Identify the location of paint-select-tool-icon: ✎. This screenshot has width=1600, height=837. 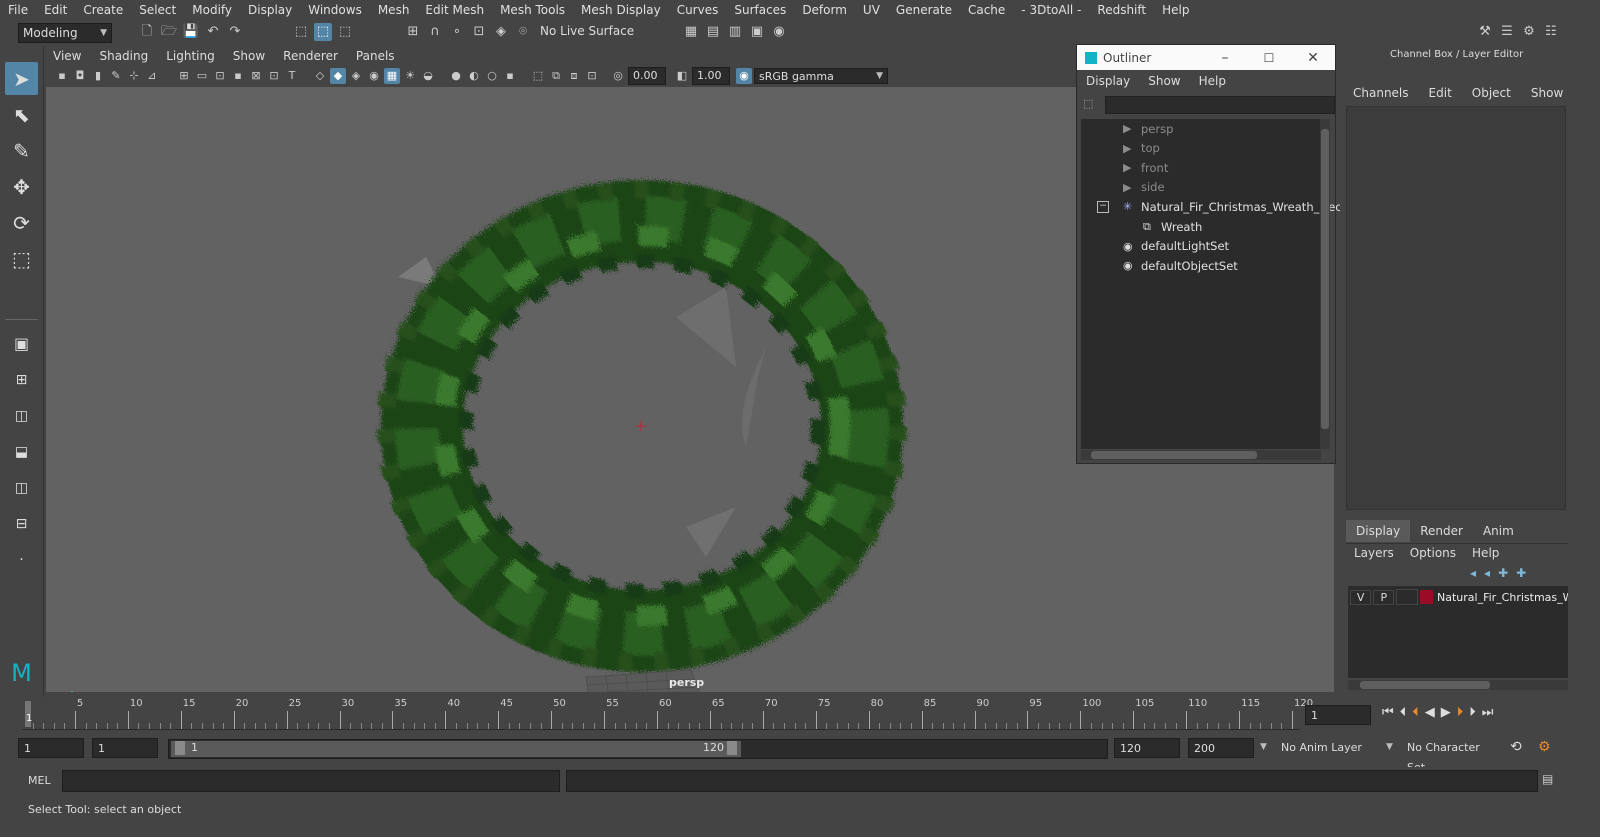
(21, 150).